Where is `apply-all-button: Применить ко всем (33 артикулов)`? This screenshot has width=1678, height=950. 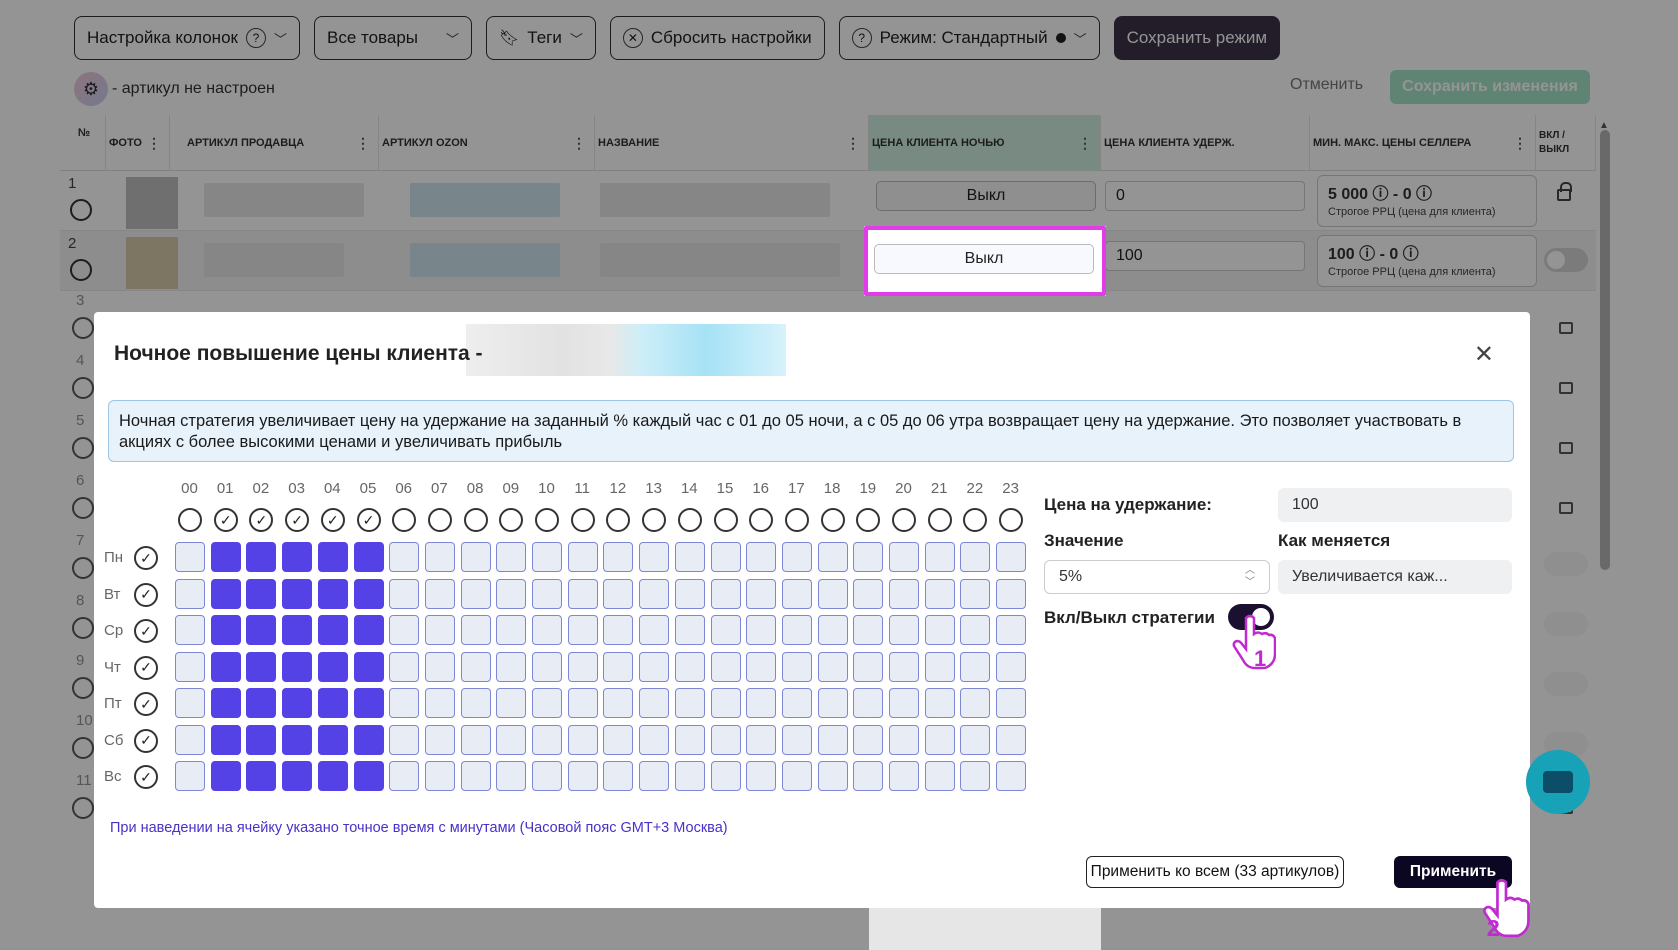
apply-all-button: Применить ко всем (33 артикулов) is located at coordinates (1215, 872).